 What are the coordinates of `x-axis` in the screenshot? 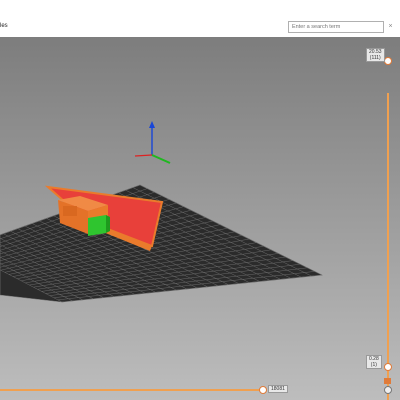 It's located at (143, 155).